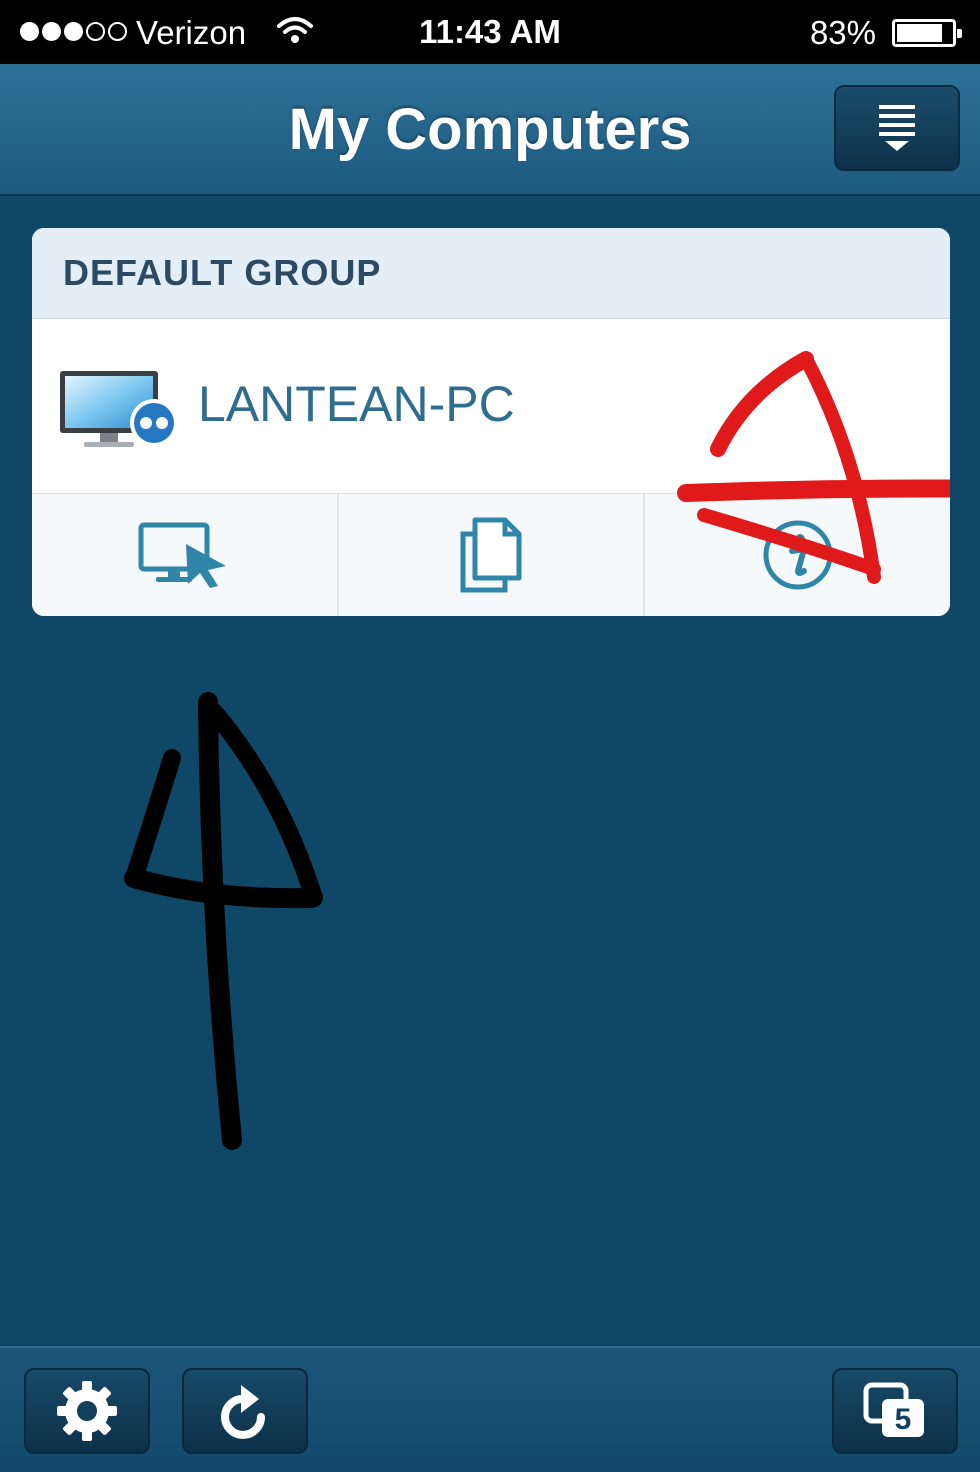 The height and width of the screenshot is (1472, 980). I want to click on menu-button, so click(897, 128).